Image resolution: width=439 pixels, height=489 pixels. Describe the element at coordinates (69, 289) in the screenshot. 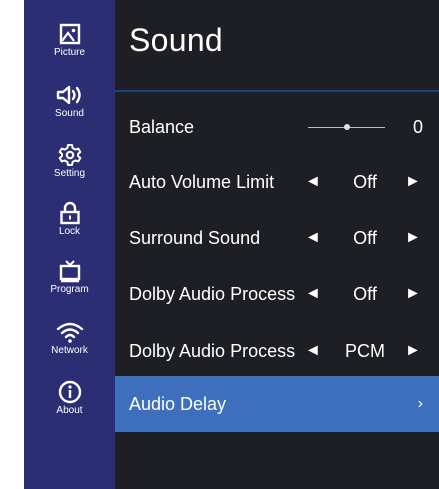

I see `sidebar-item-label: Program` at that location.